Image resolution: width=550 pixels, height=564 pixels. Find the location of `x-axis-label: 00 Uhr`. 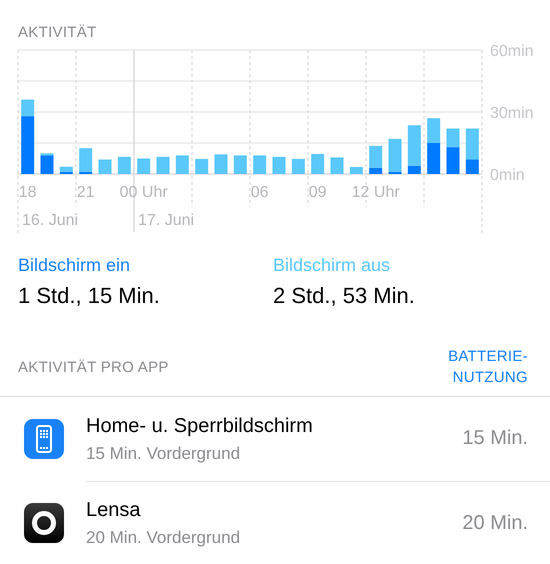

x-axis-label: 00 Uhr is located at coordinates (144, 192).